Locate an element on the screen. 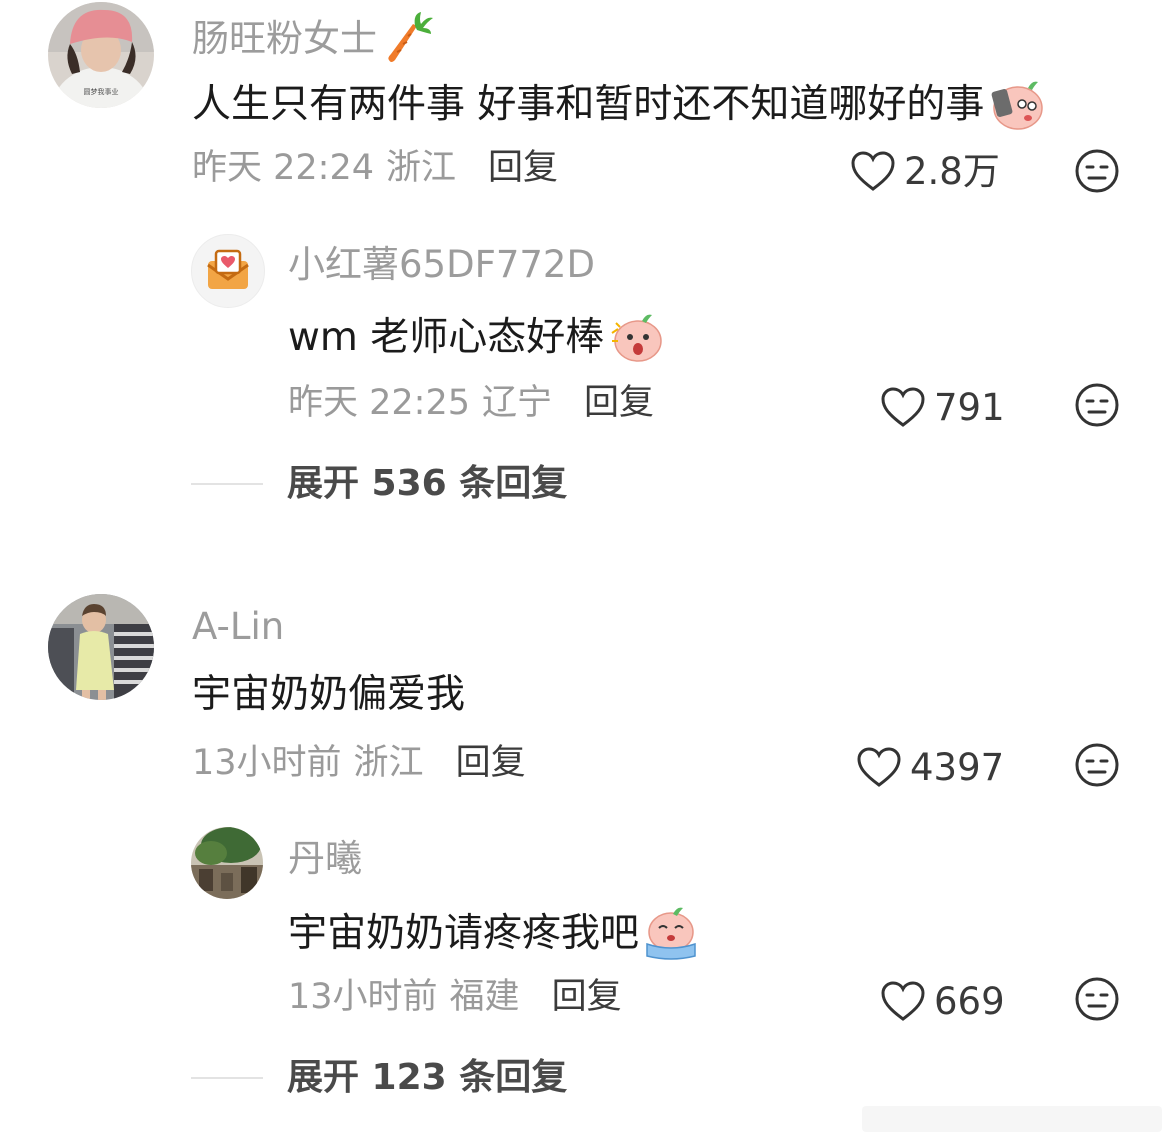  carrot-icon is located at coordinates (408, 38).